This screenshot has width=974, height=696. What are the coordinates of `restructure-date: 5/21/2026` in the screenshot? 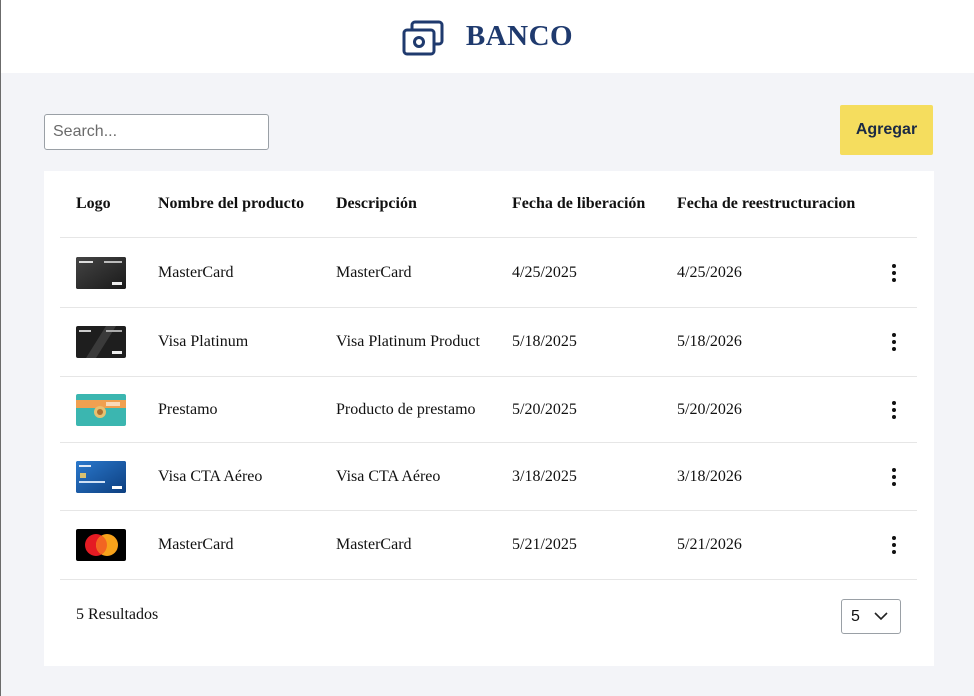 It's located at (709, 544).